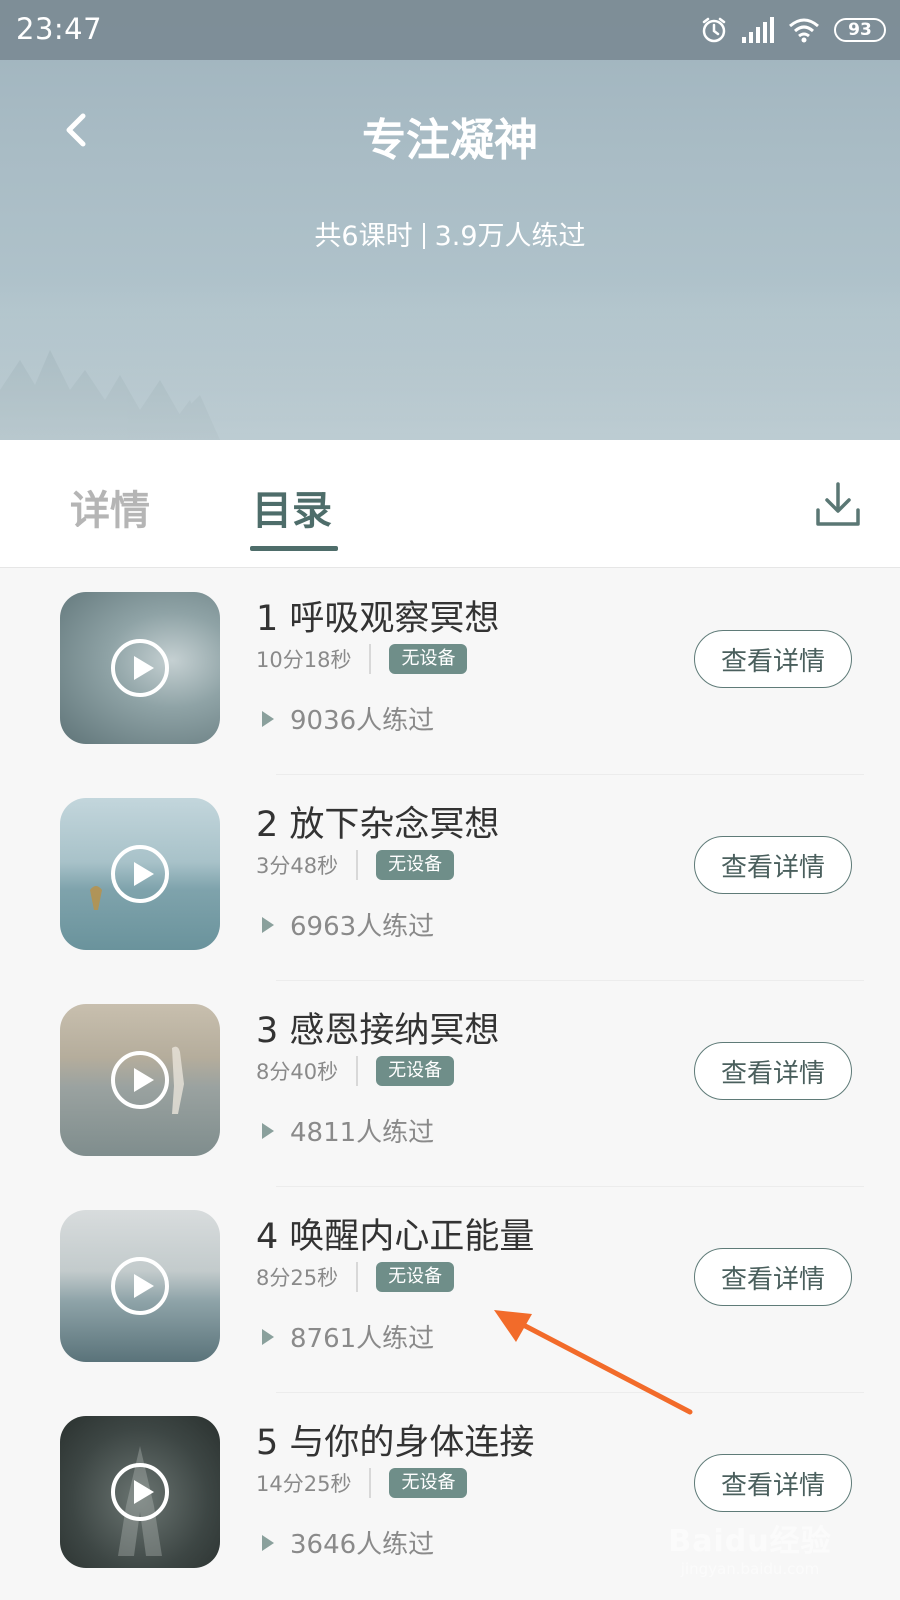 Image resolution: width=900 pixels, height=1600 pixels. I want to click on lesson-duration: 10分18秒, so click(304, 660).